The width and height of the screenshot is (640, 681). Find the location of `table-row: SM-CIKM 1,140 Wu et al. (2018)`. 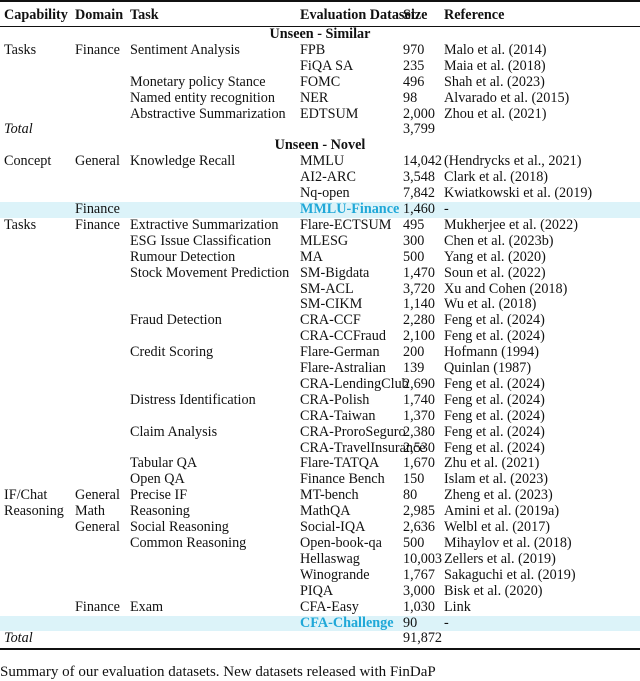

table-row: SM-CIKM 1,140 Wu et al. (2018) is located at coordinates (320, 305).